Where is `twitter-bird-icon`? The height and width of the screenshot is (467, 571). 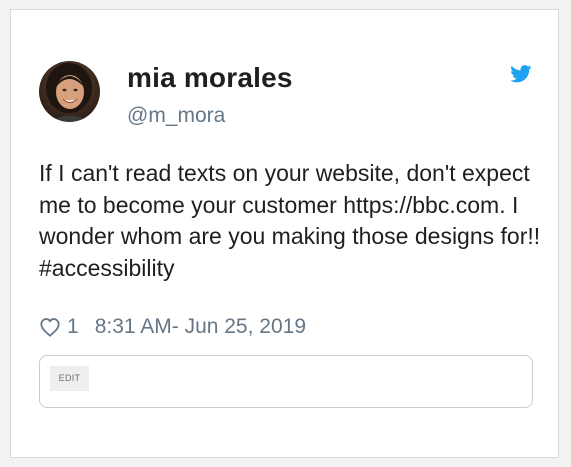 twitter-bird-icon is located at coordinates (521, 74).